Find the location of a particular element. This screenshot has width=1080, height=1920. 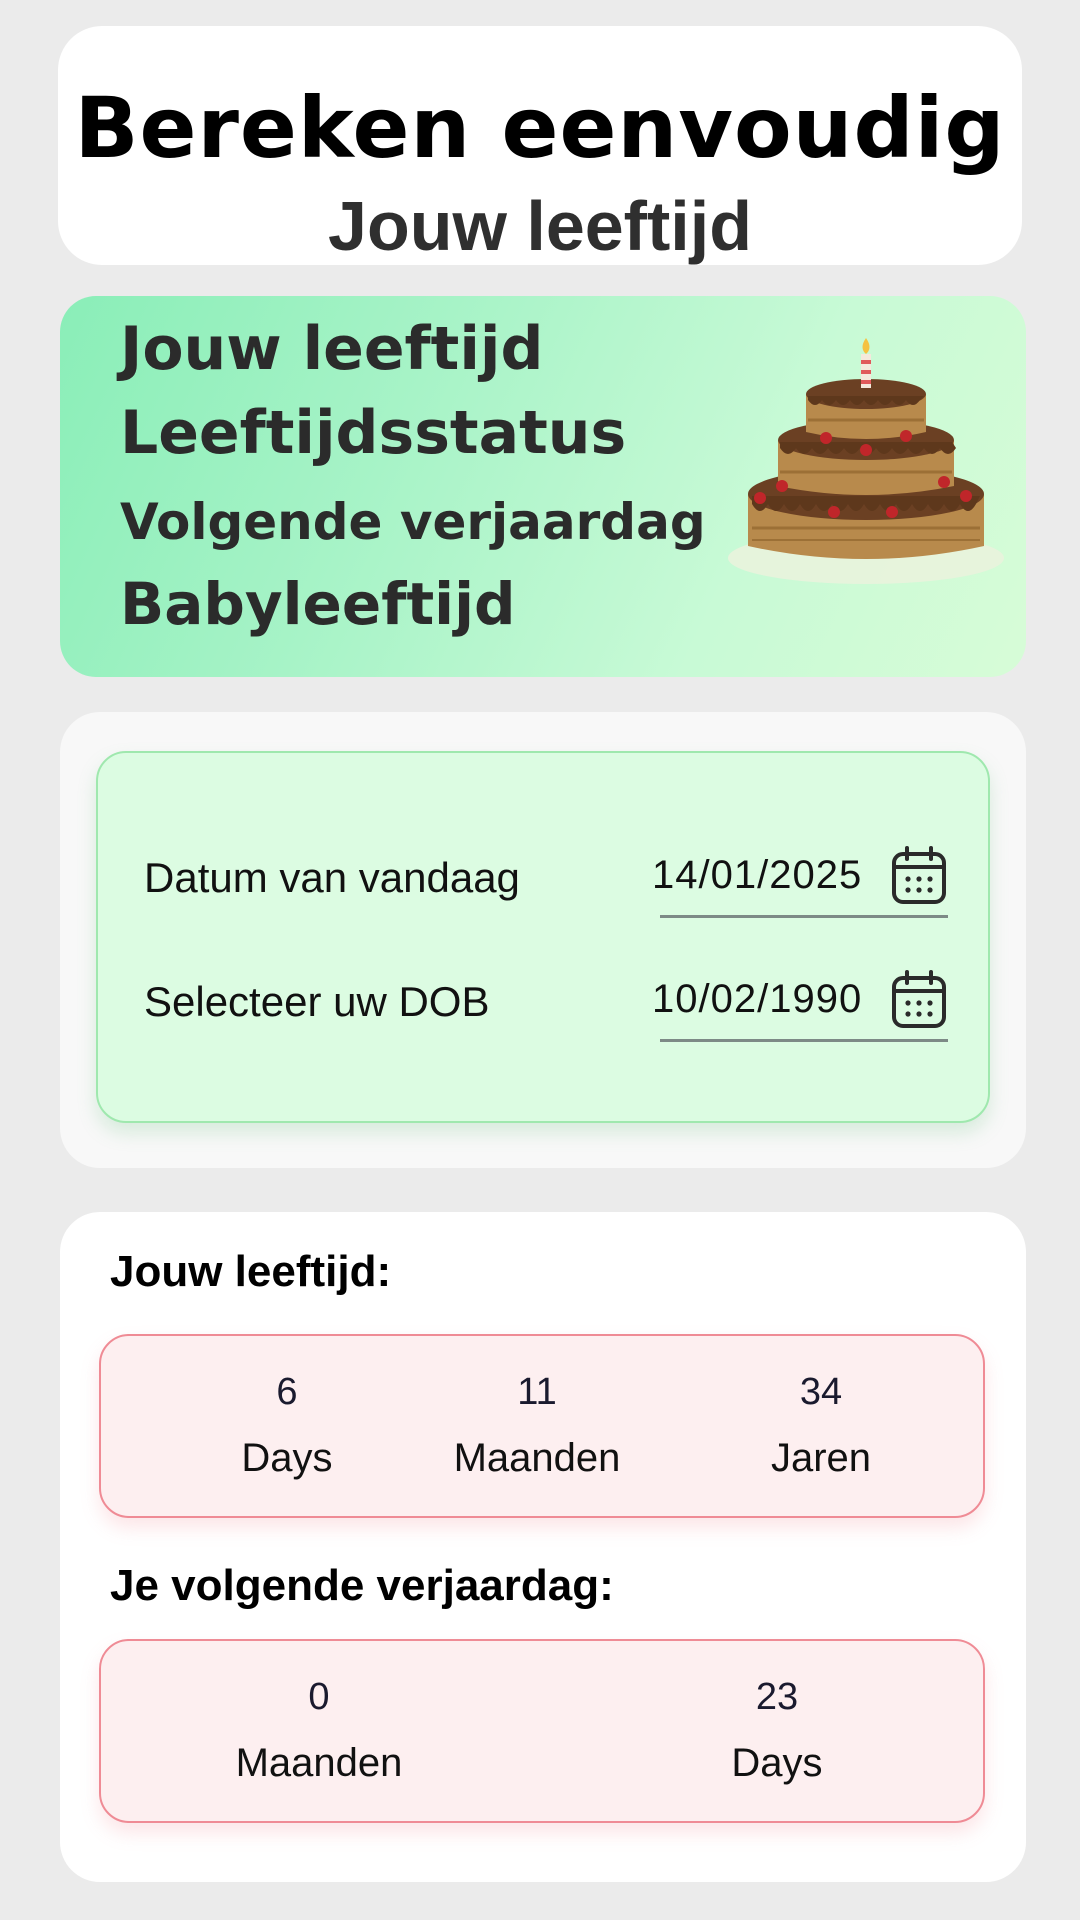

next-birthday-title: Je volgende verjaardag: is located at coordinates (362, 1585).